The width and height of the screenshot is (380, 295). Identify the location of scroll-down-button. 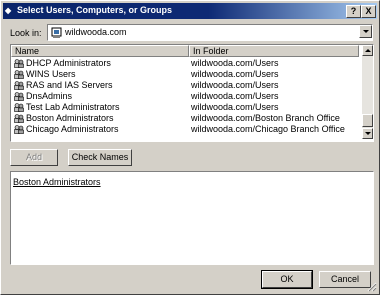
(367, 133).